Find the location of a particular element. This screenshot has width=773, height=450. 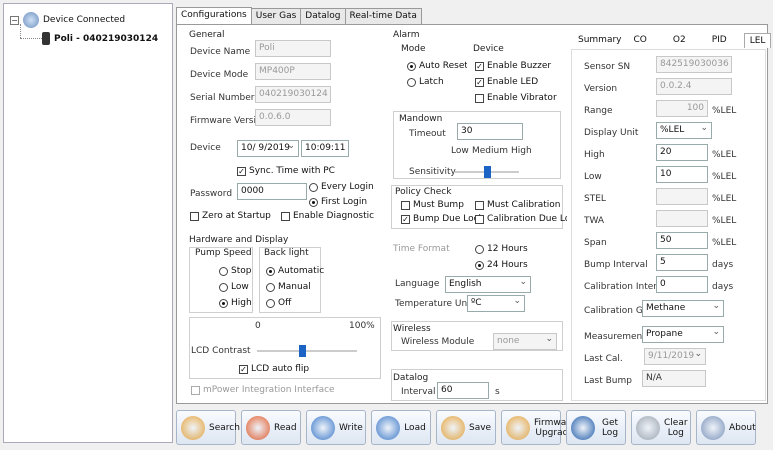

tab-pid: PID is located at coordinates (719, 40).